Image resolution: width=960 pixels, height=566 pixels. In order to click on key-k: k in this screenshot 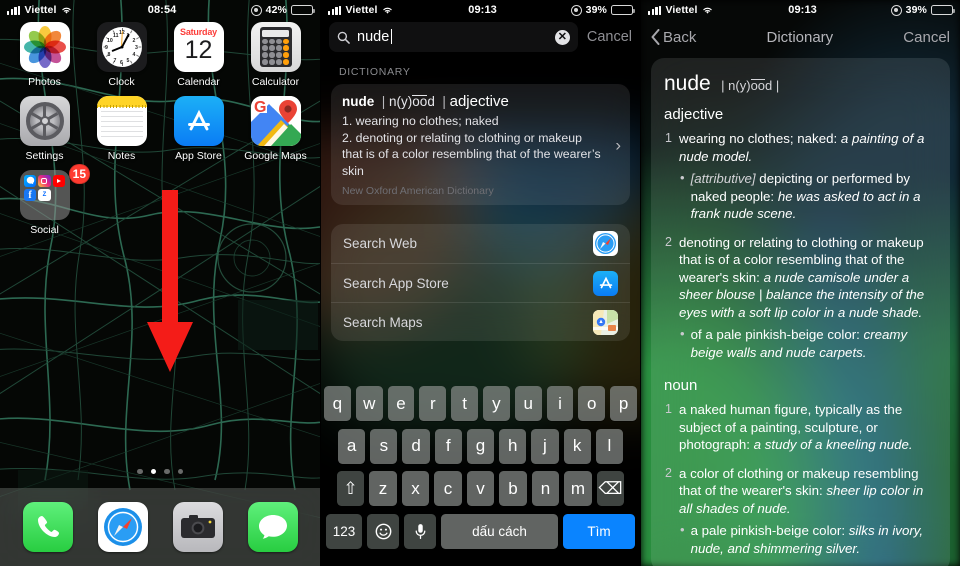, I will do `click(577, 446)`.